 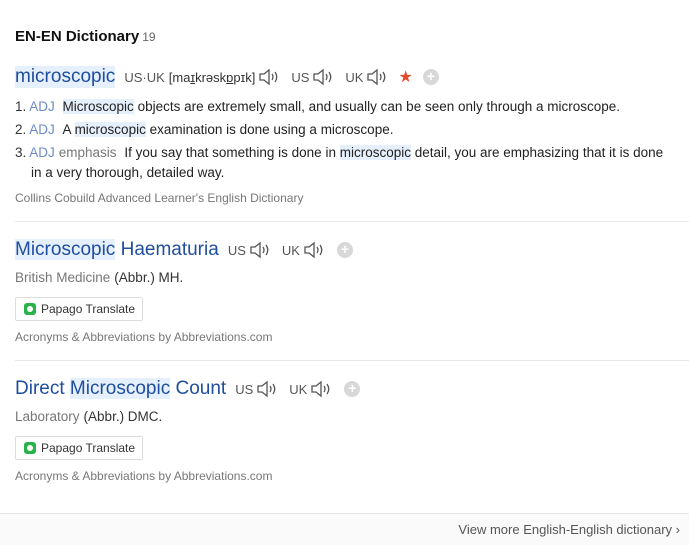 What do you see at coordinates (120, 389) in the screenshot?
I see `entry-word: Direct Microscopic Count` at bounding box center [120, 389].